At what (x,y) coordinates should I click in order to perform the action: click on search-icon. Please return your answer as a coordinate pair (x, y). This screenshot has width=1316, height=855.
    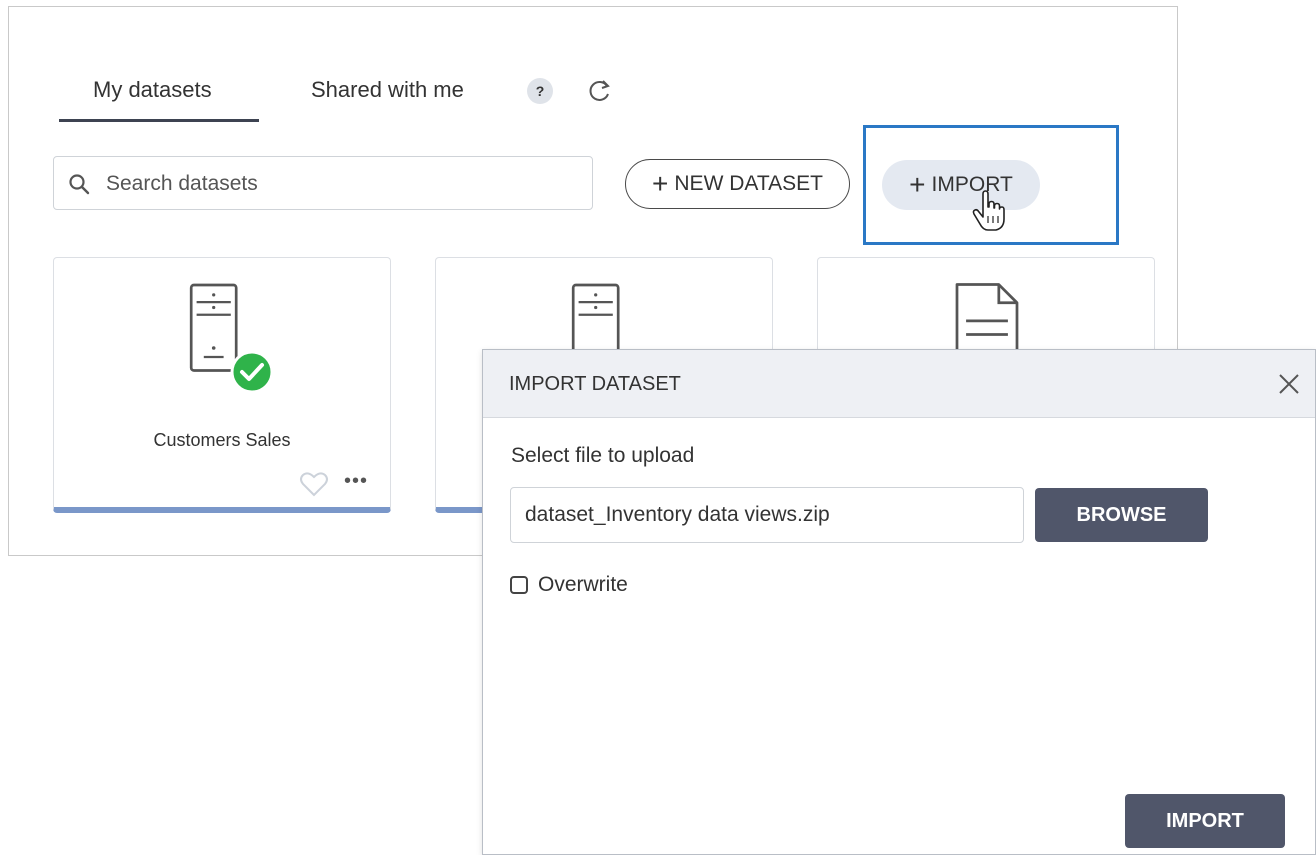
    Looking at the image, I should click on (79, 184).